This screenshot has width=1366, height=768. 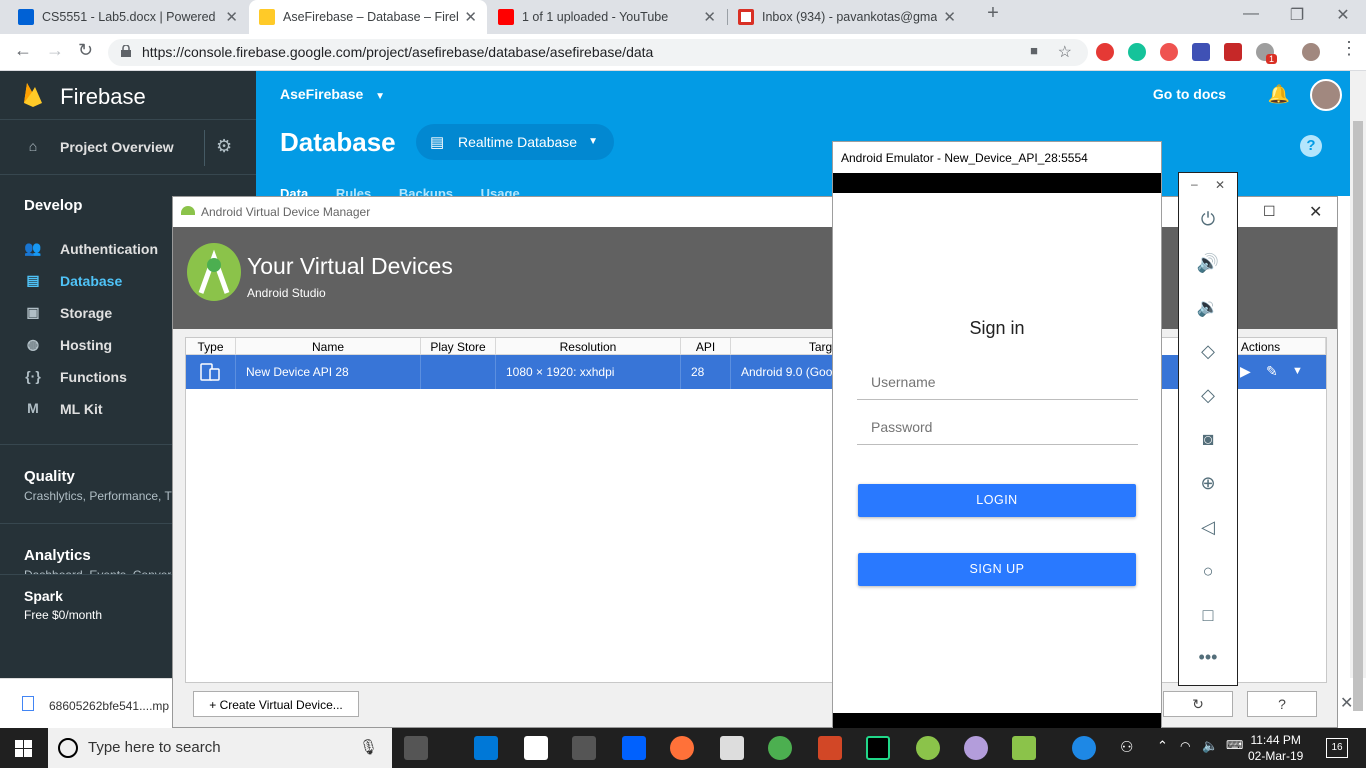 What do you see at coordinates (607, 17) in the screenshot?
I see `tab-youtube: 1 of 1 uploaded - YouTube ✕` at bounding box center [607, 17].